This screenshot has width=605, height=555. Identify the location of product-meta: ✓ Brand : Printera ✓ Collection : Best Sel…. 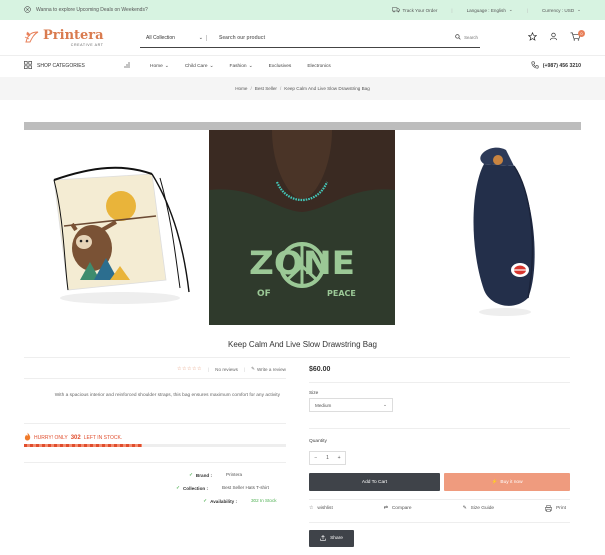
(155, 491).